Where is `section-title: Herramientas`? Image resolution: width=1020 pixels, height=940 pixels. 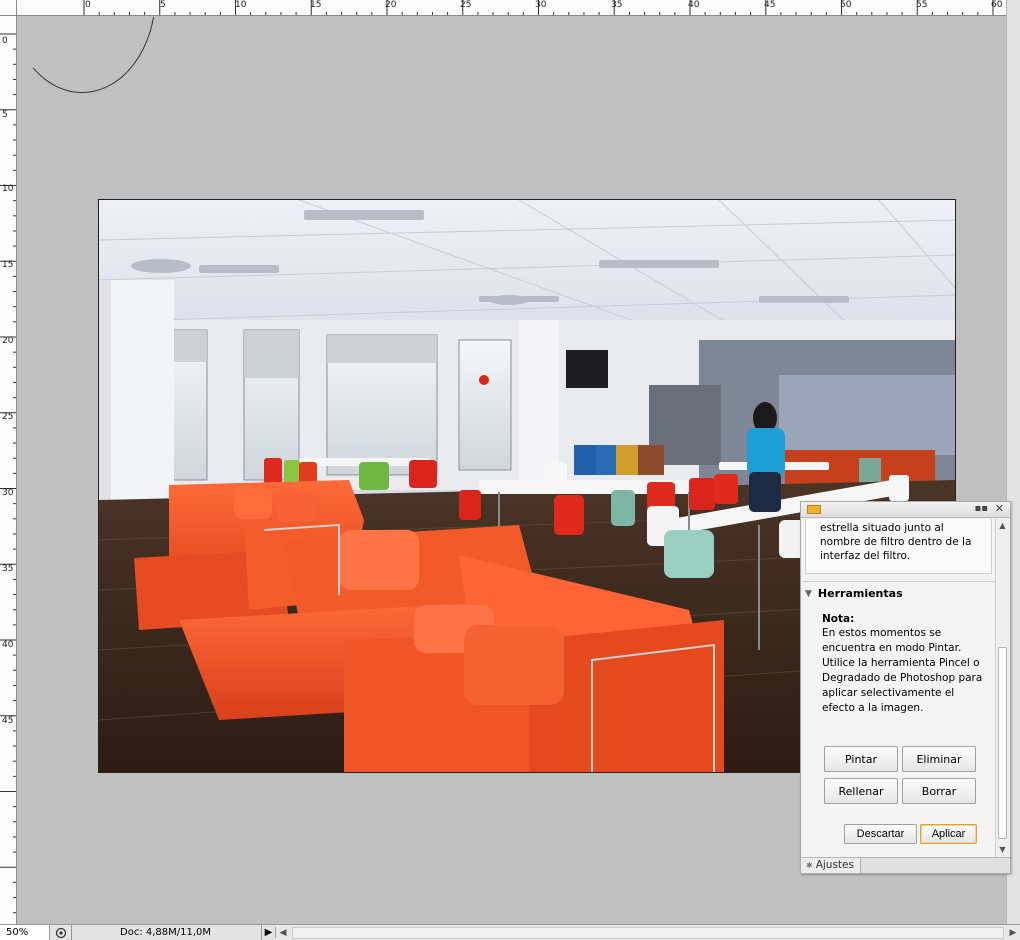
section-title: Herramientas is located at coordinates (860, 593).